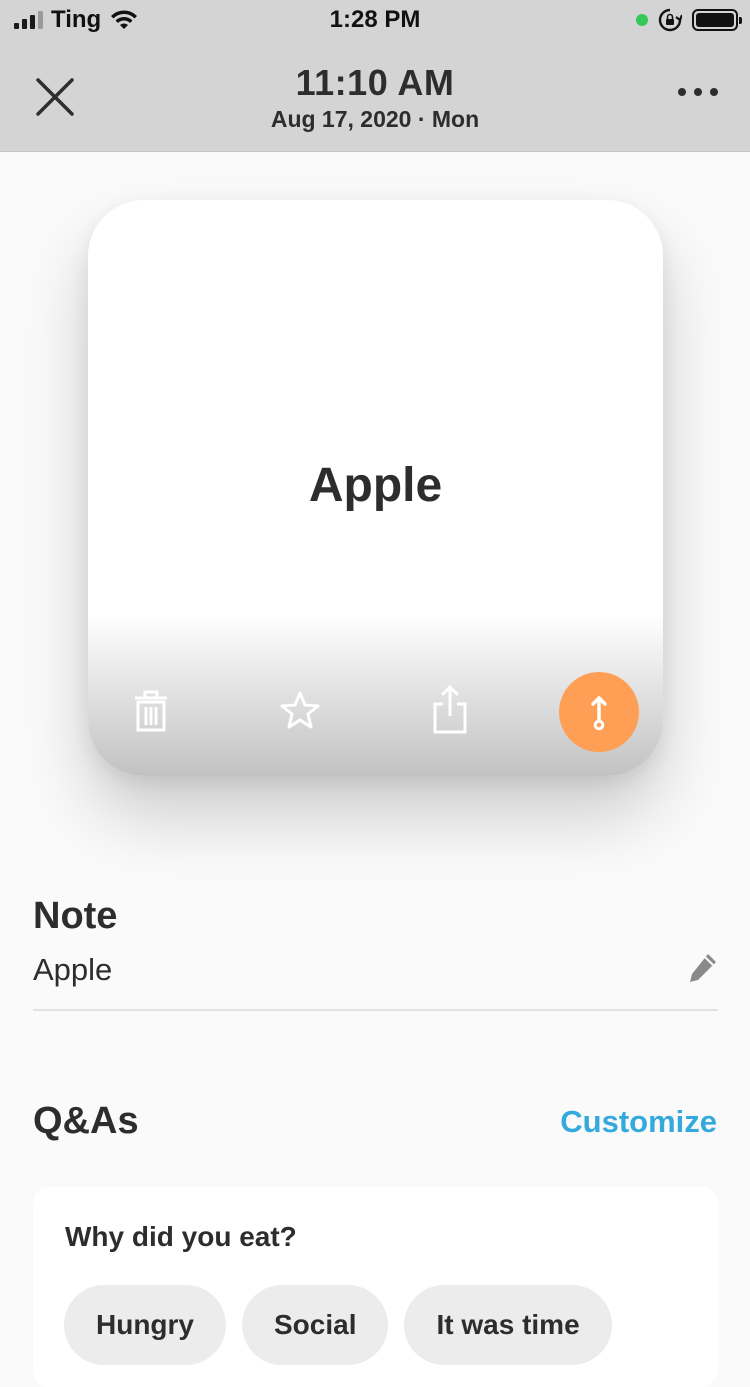 The height and width of the screenshot is (1387, 750). What do you see at coordinates (375, 1010) in the screenshot?
I see `note-divider` at bounding box center [375, 1010].